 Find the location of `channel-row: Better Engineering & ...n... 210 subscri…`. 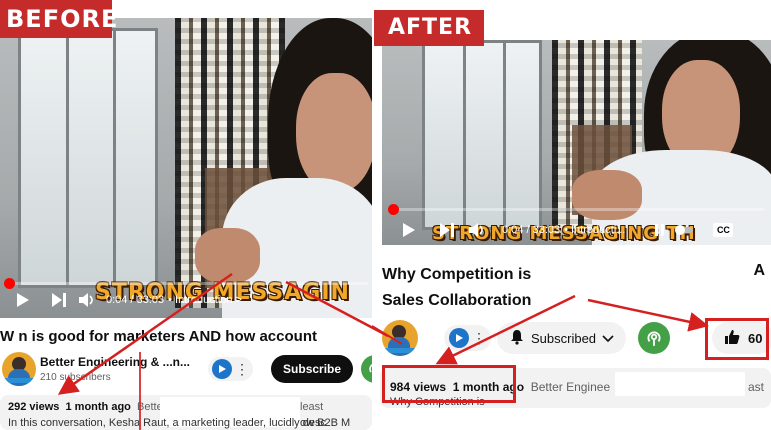

channel-row: Better Engineering & ...n... 210 subscri… is located at coordinates (187, 369).